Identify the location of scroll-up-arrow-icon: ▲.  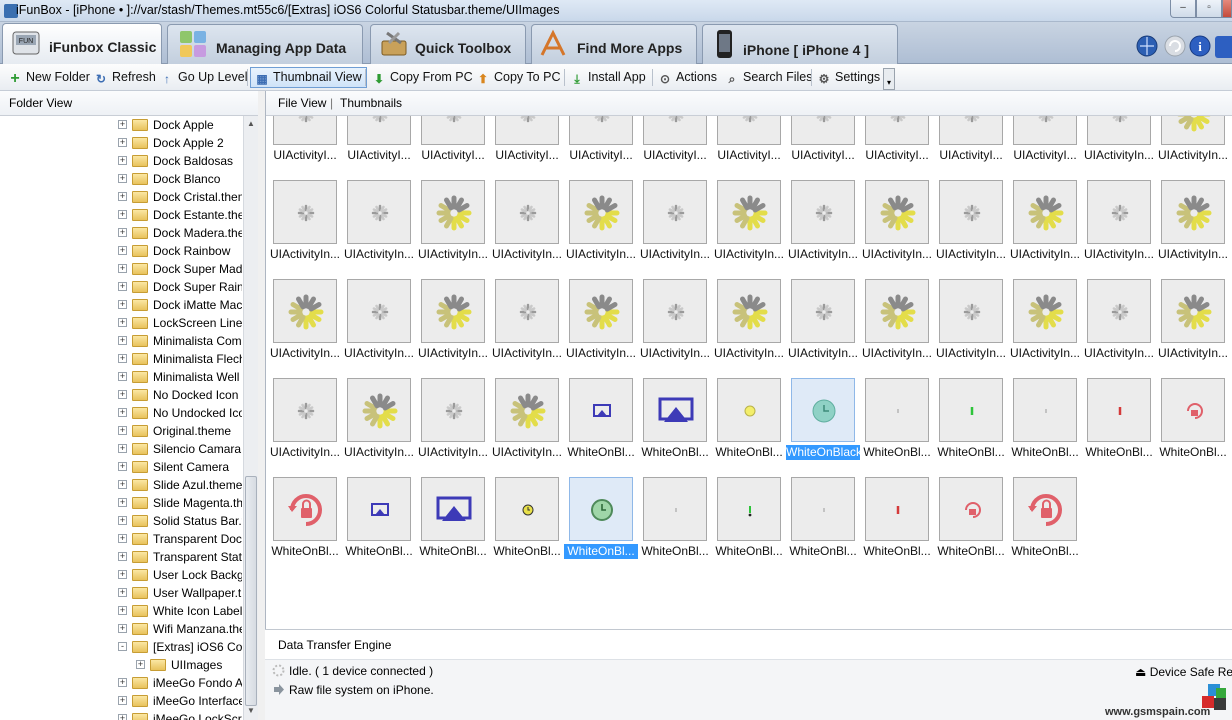
(251, 123).